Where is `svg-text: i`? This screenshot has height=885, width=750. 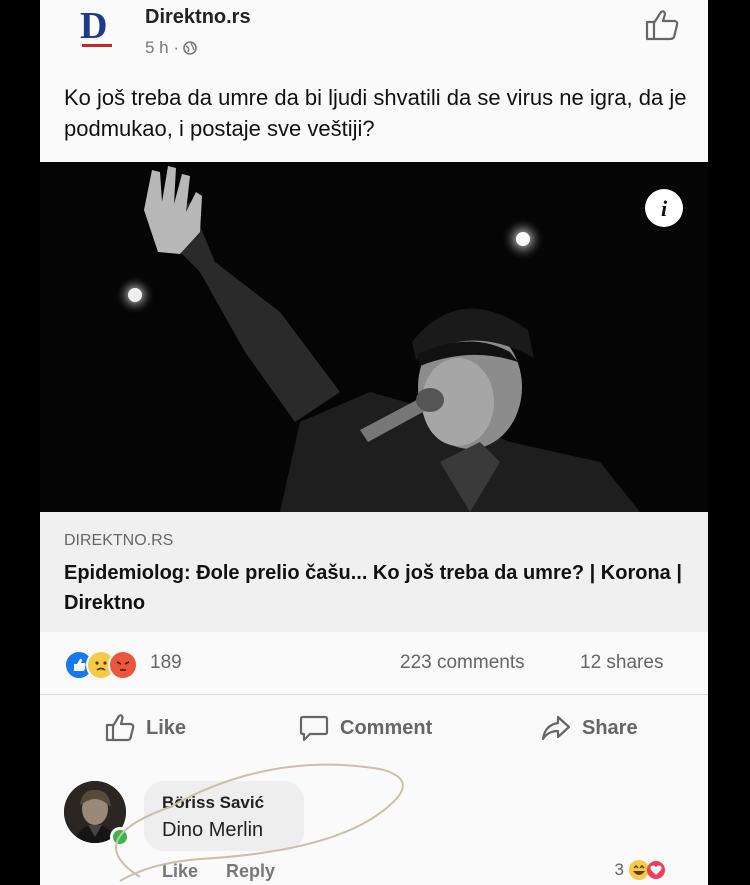
svg-text: i is located at coordinates (664, 208).